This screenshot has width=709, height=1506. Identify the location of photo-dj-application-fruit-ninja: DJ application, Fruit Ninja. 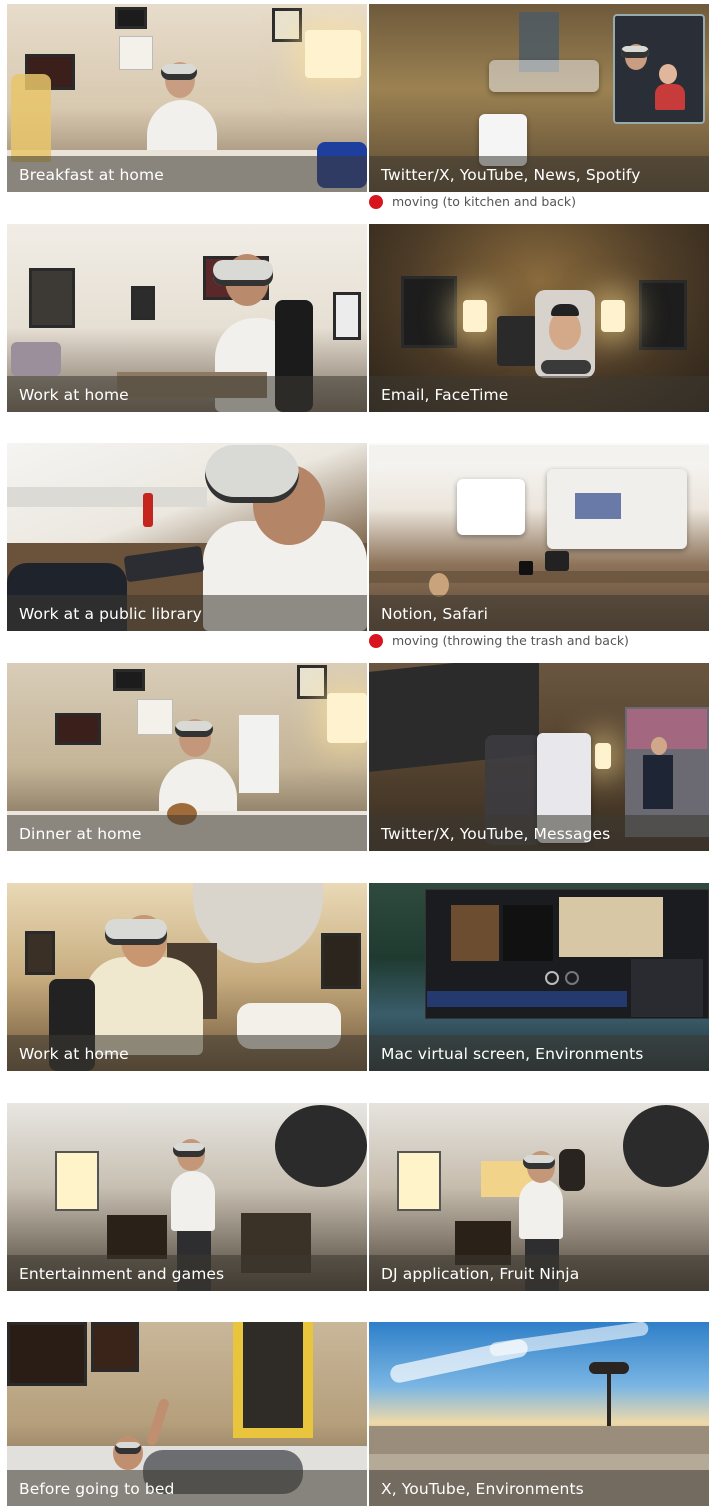
(539, 1197).